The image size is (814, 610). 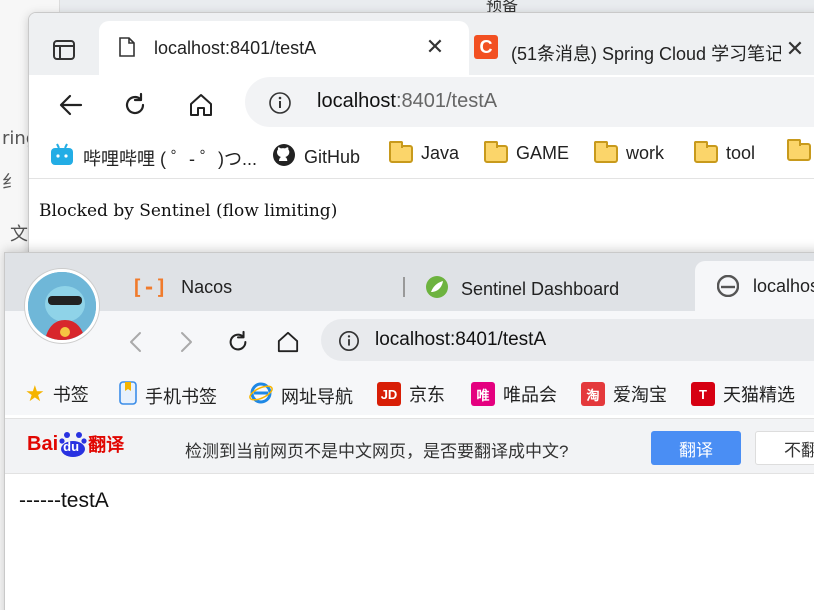 What do you see at coordinates (540, 289) in the screenshot?
I see `tab-title: Sentinel Dashboard` at bounding box center [540, 289].